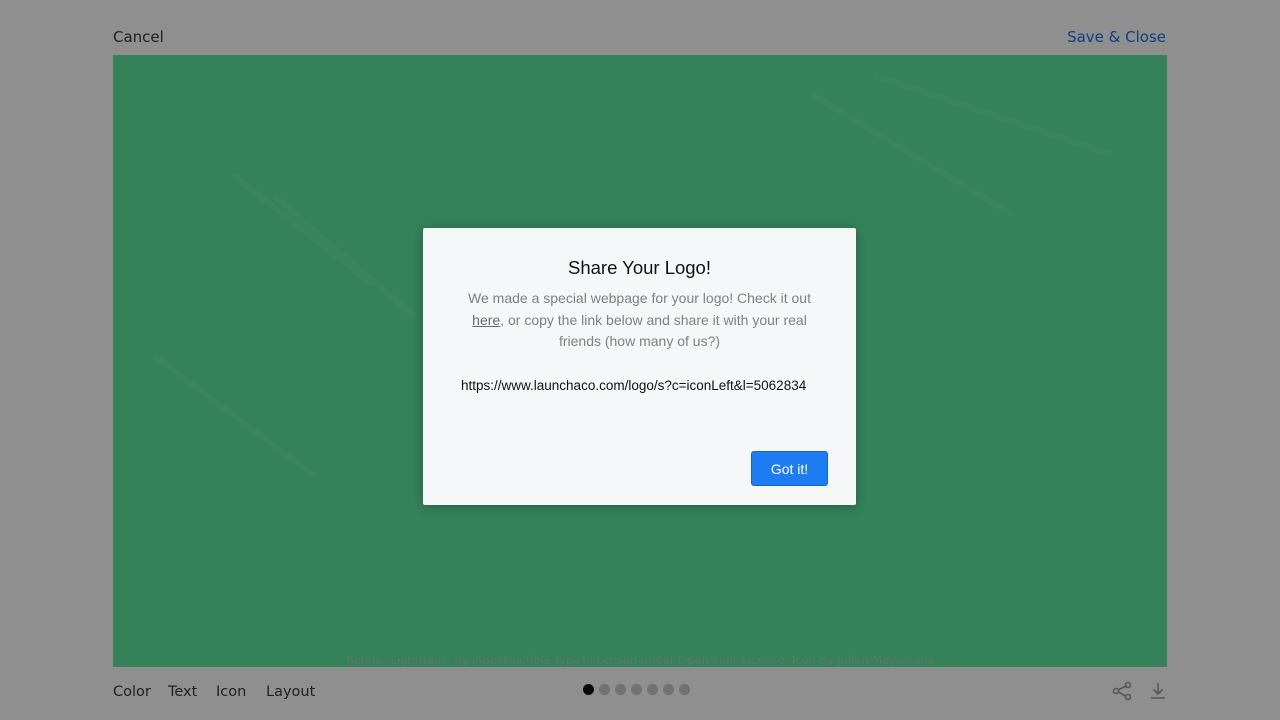  I want to click on modal-title: Share Your Logo!, so click(639, 267).